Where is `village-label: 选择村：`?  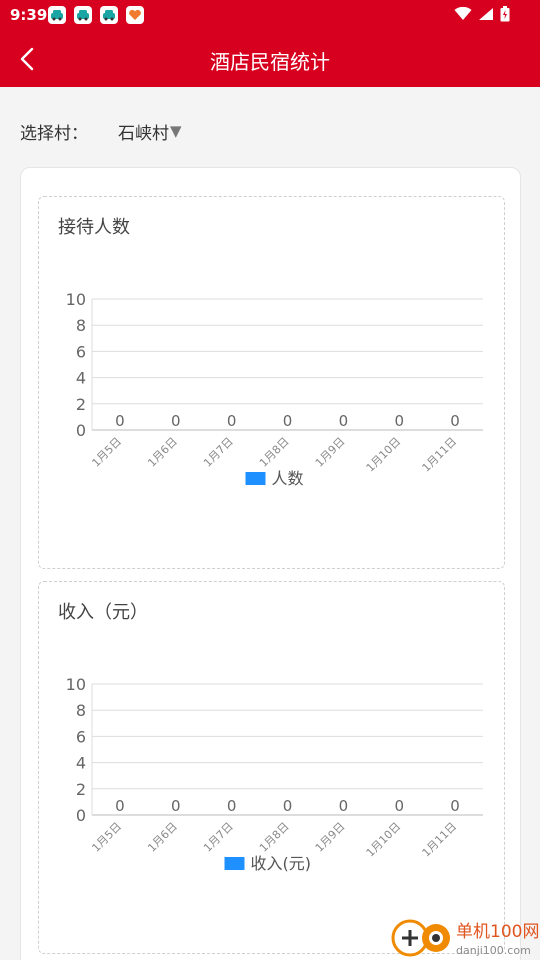
village-label: 选择村： is located at coordinates (54, 133).